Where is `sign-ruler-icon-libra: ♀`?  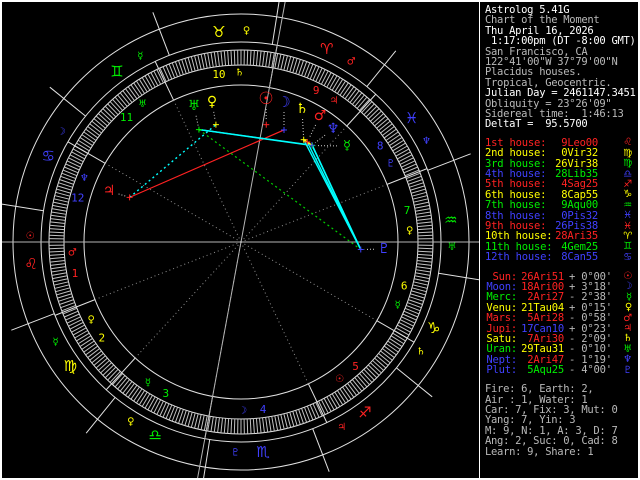 sign-ruler-icon-libra: ♀ is located at coordinates (130, 421).